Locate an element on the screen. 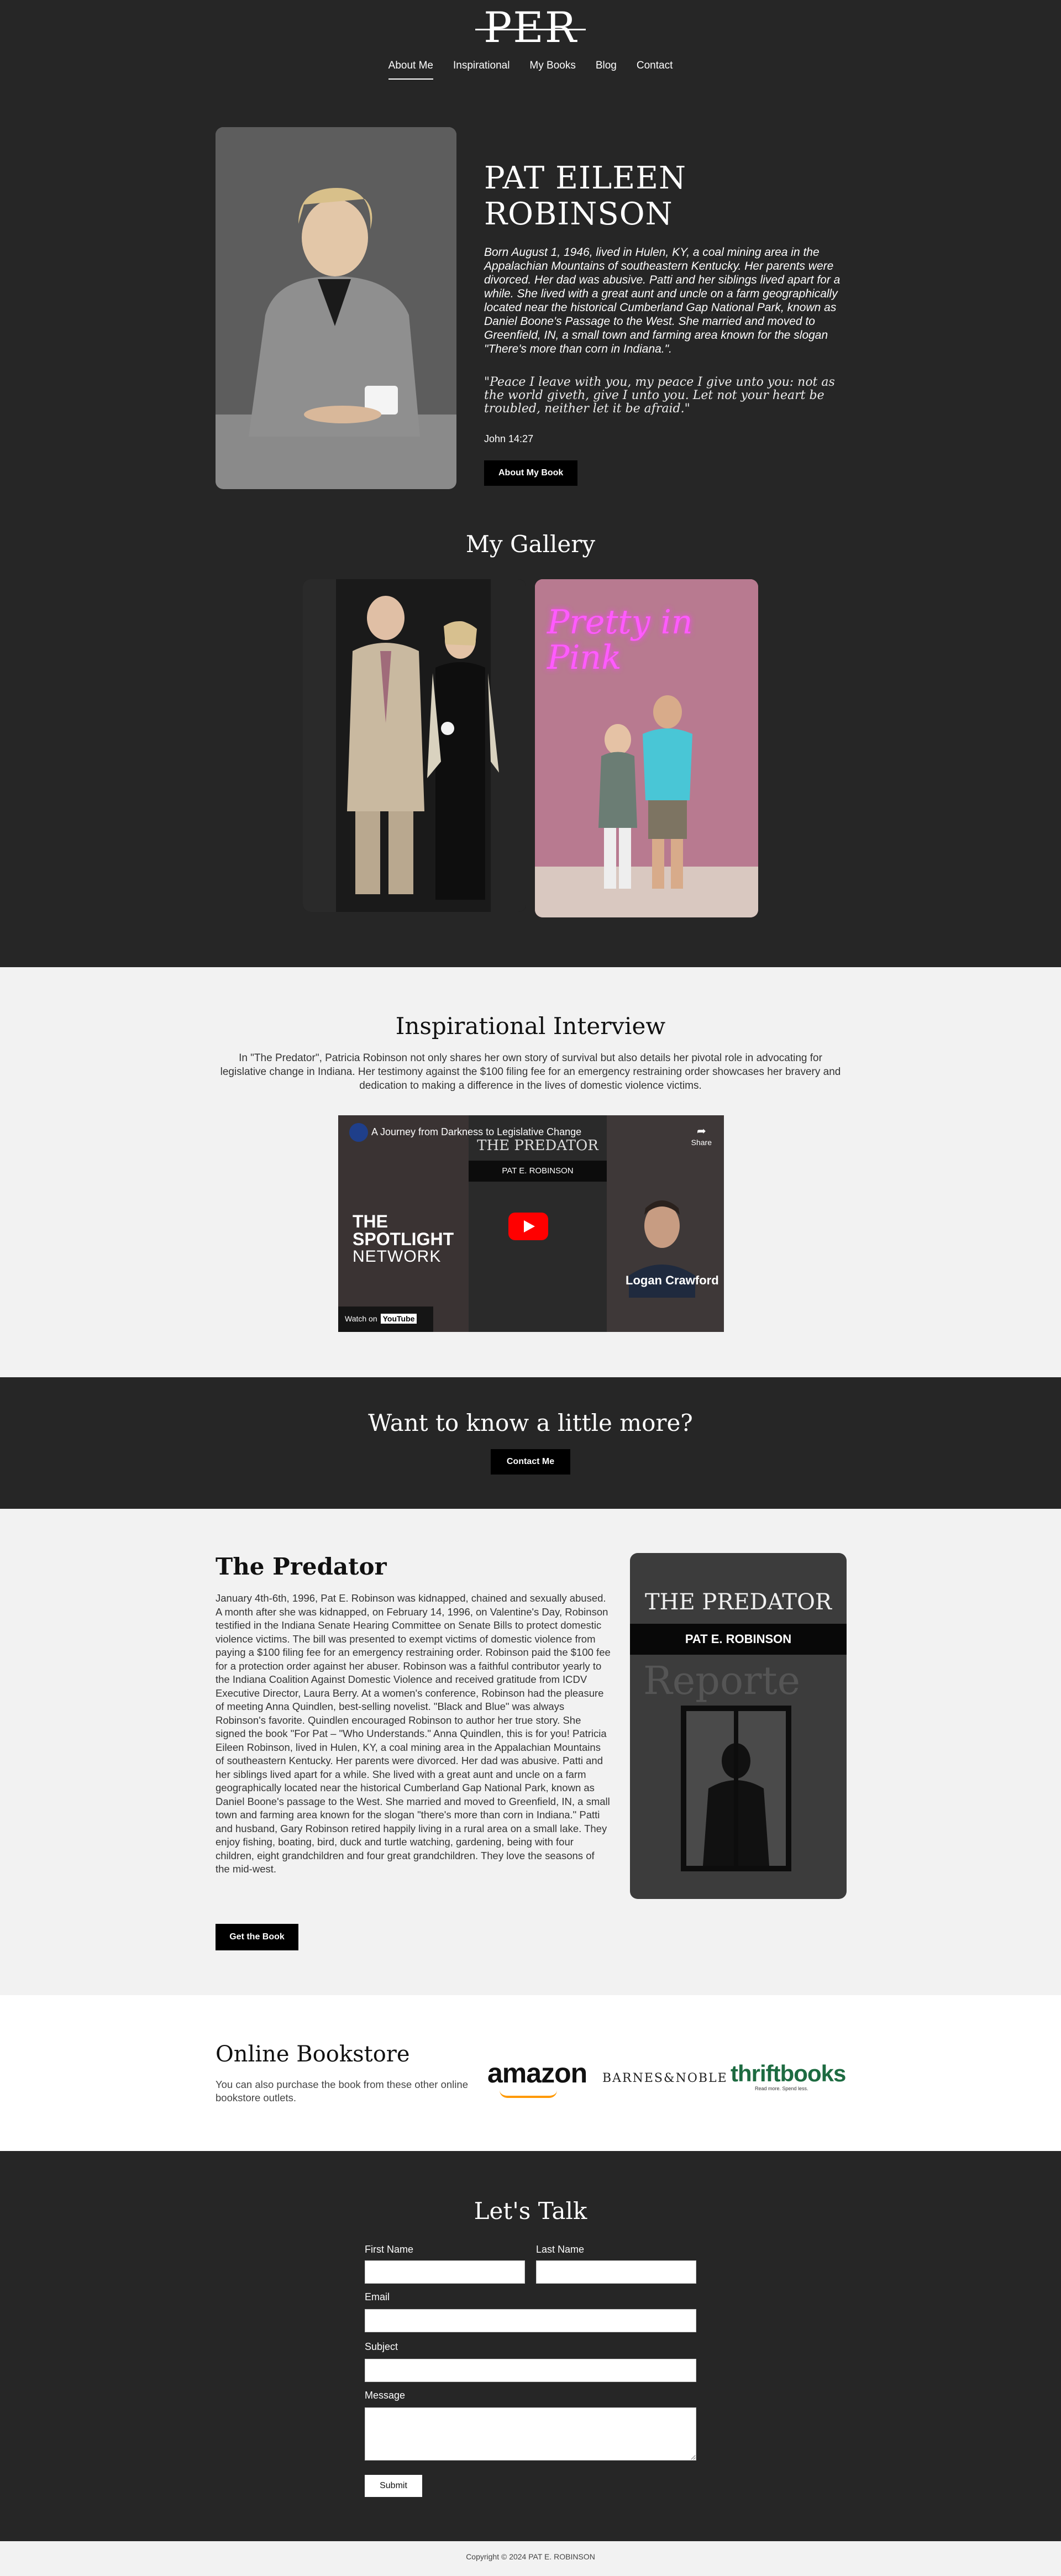 The width and height of the screenshot is (1061, 2576). subject-label: Subject is located at coordinates (381, 2346).